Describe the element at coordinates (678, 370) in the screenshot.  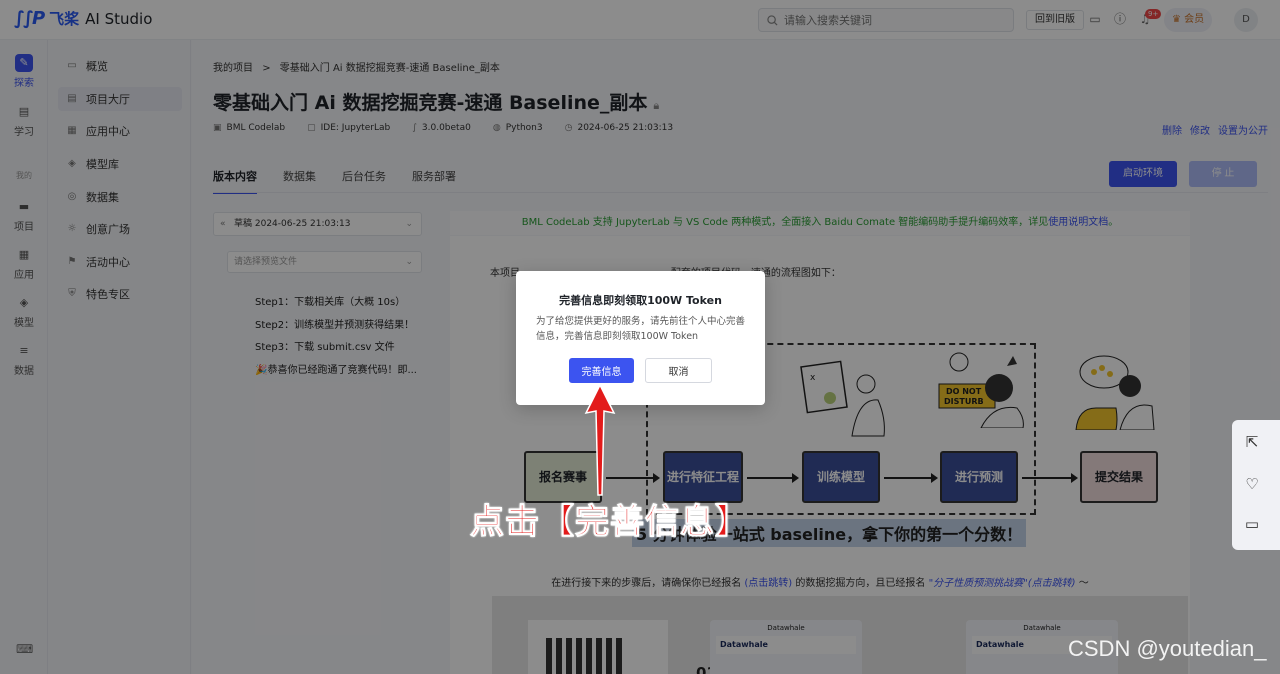
I see `cancel-button: 取消` at that location.